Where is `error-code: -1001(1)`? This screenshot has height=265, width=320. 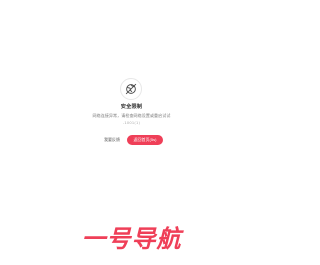 error-code: -1001(1) is located at coordinates (131, 123).